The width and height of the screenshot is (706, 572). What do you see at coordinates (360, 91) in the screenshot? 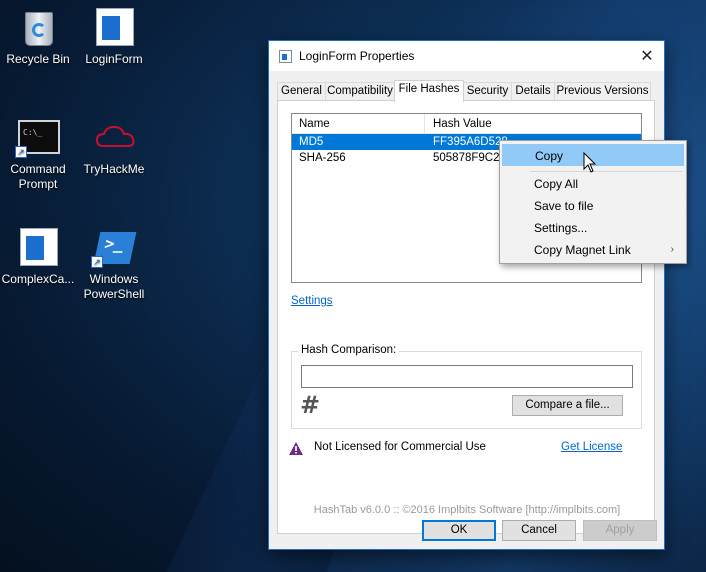
I see `tab-compatibility: Compatibility` at bounding box center [360, 91].